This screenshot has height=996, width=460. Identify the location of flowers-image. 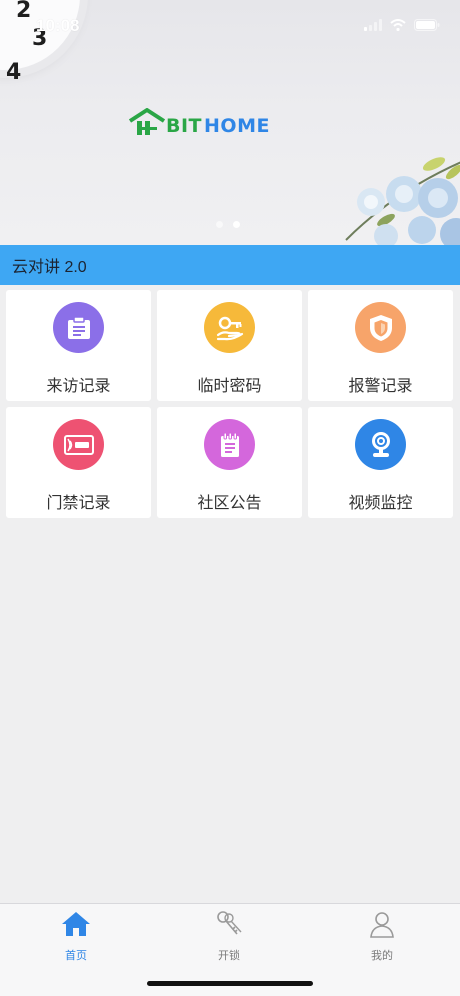
(393, 197).